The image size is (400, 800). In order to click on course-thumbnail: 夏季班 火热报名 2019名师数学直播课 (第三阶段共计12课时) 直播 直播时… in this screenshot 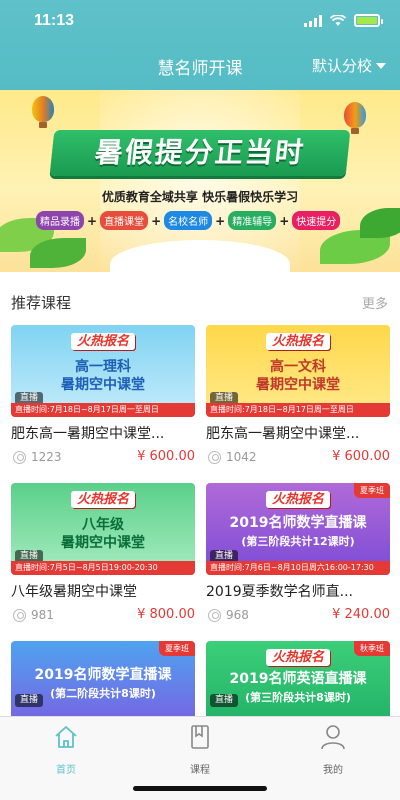, I will do `click(298, 529)`.